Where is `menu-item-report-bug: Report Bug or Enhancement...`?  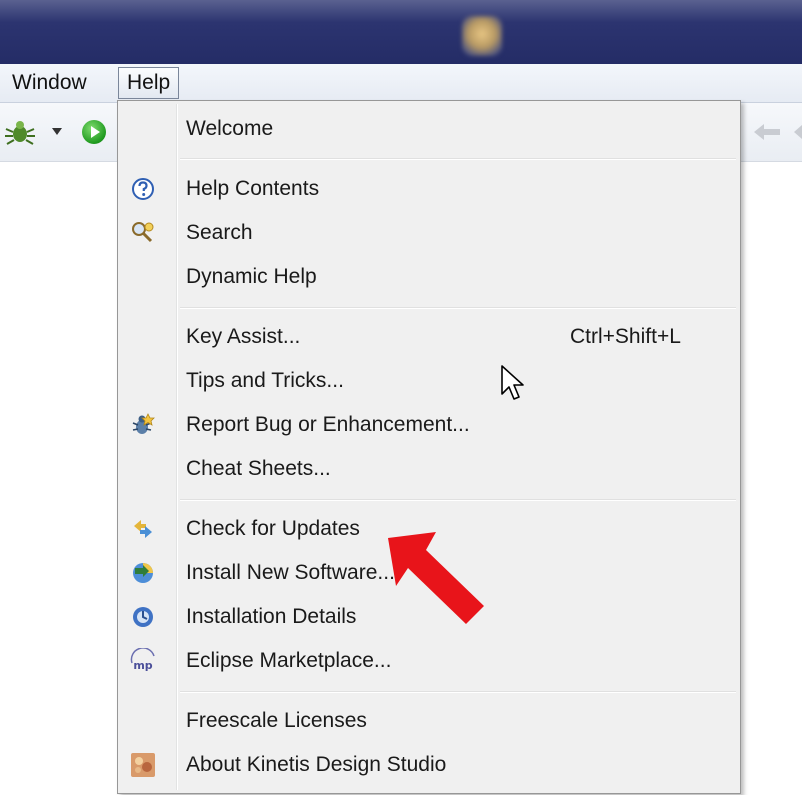 menu-item-report-bug: Report Bug or Enhancement... is located at coordinates (429, 425).